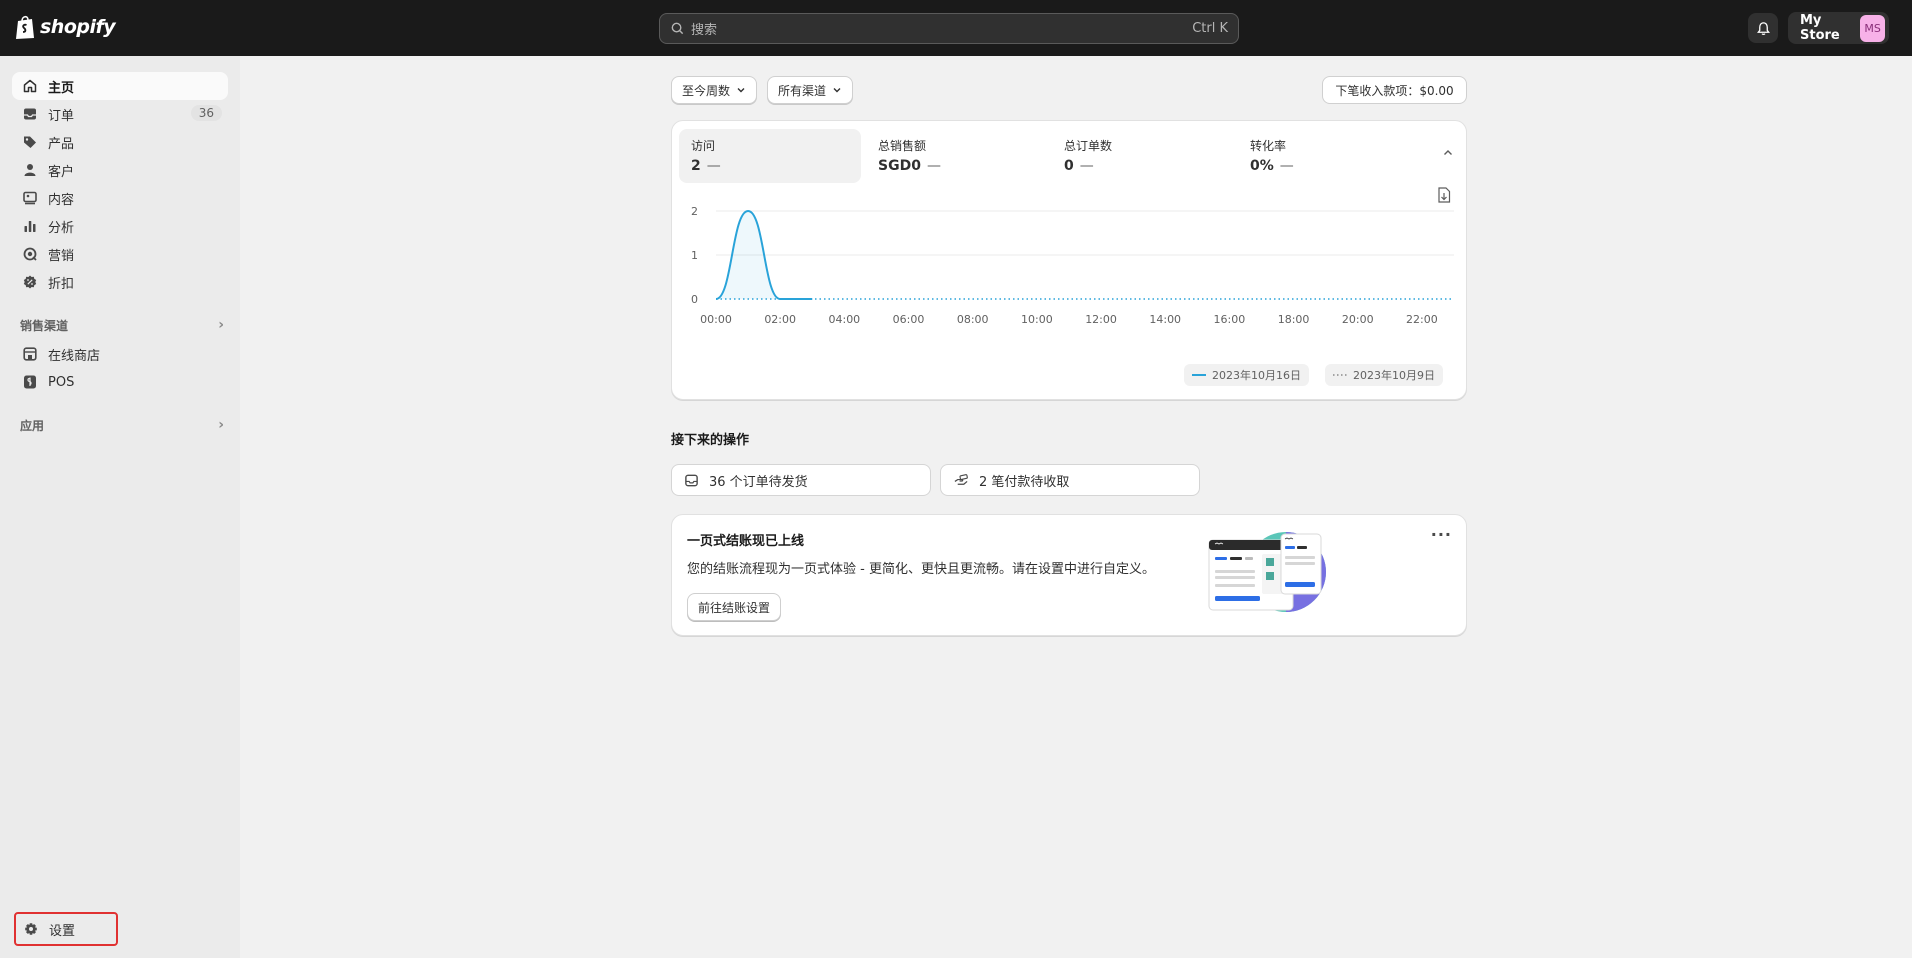  What do you see at coordinates (1329, 166) in the screenshot?
I see `metric-value: 0% —` at bounding box center [1329, 166].